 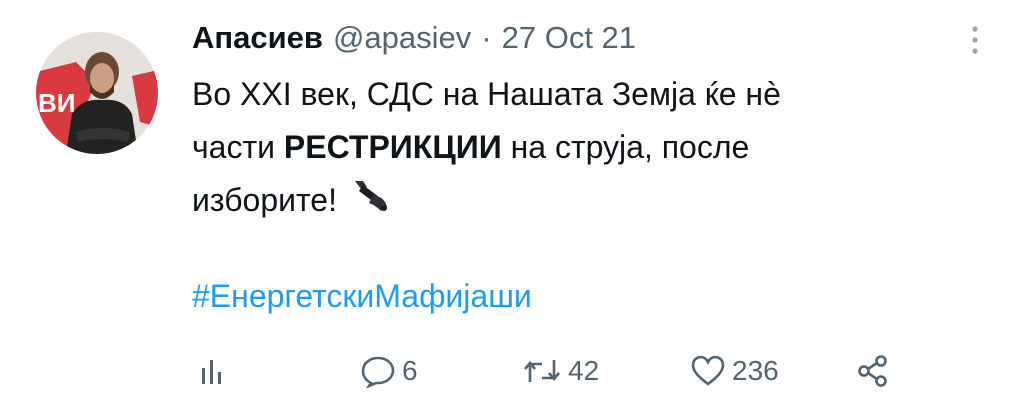 What do you see at coordinates (378, 371) in the screenshot?
I see `reply-icon` at bounding box center [378, 371].